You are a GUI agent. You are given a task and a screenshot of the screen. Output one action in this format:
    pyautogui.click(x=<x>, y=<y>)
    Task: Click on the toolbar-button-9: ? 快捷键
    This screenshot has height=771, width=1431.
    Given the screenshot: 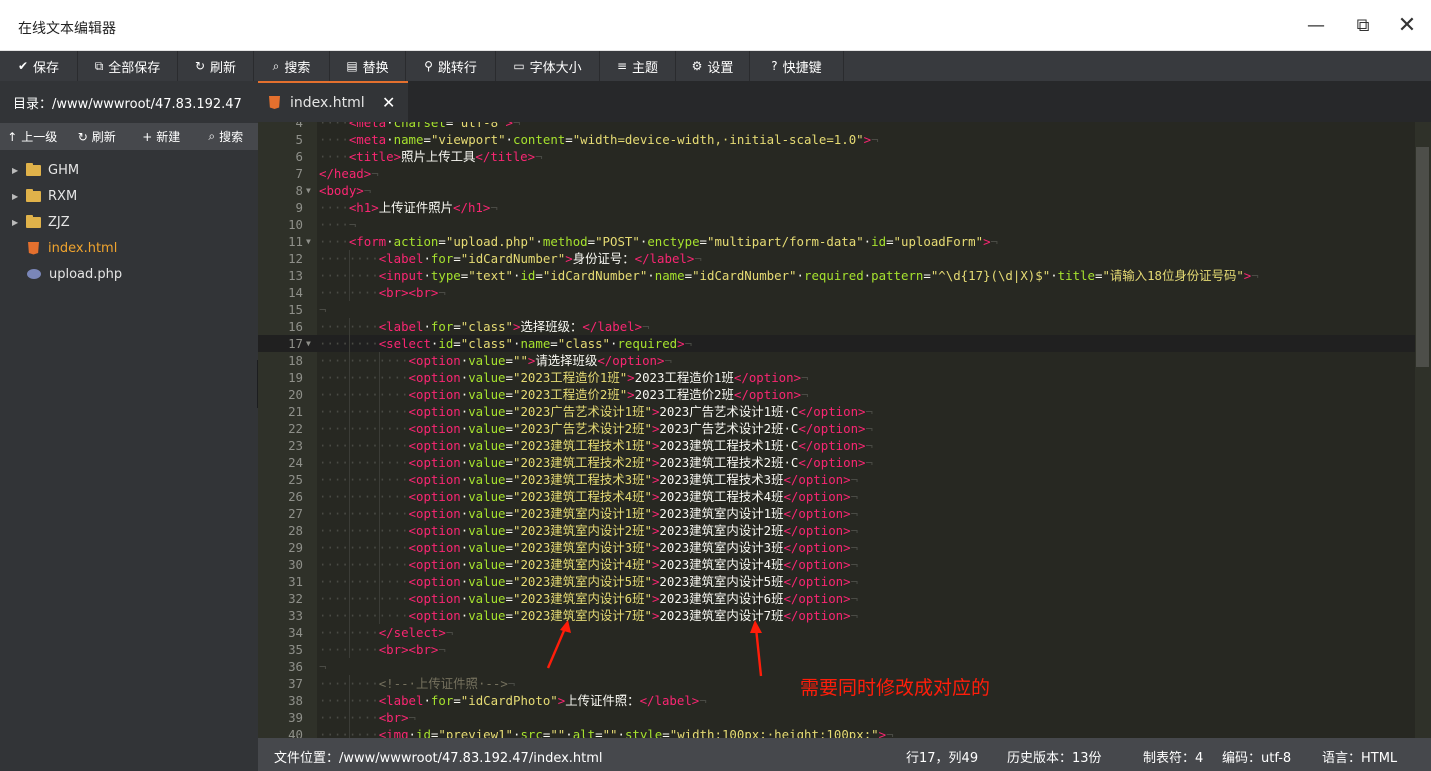 What is the action you would take?
    pyautogui.click(x=797, y=66)
    